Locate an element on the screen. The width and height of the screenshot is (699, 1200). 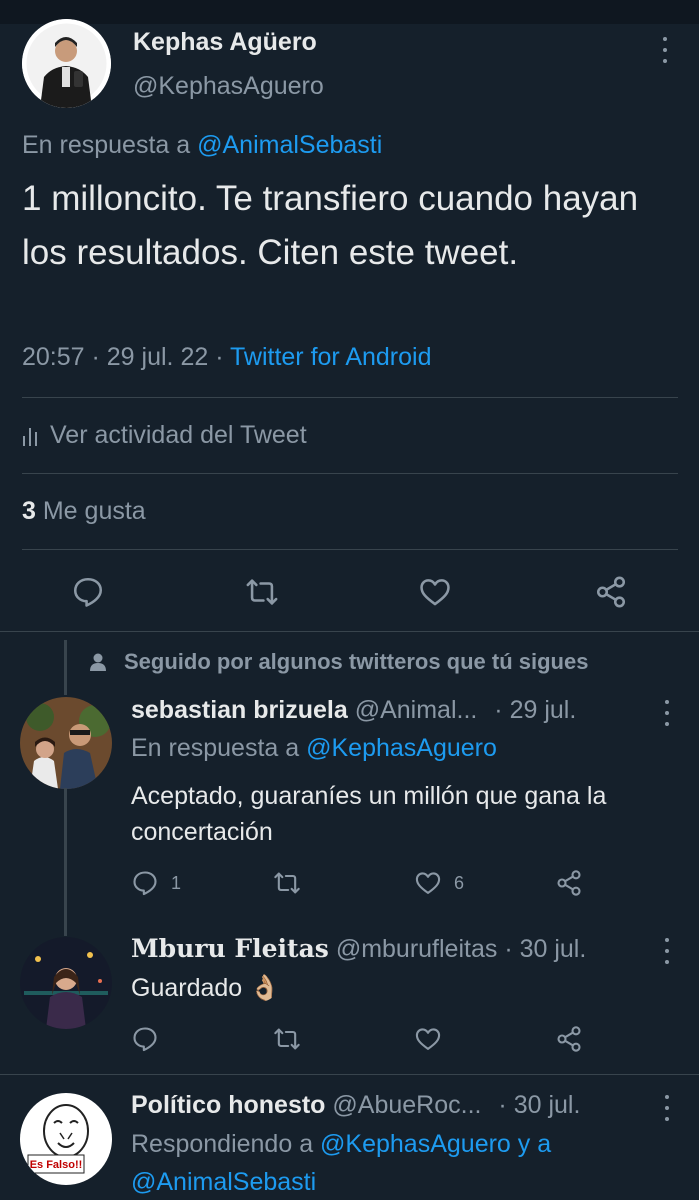
view-activity-label: Ver actividad del Tweet is located at coordinates (178, 435).